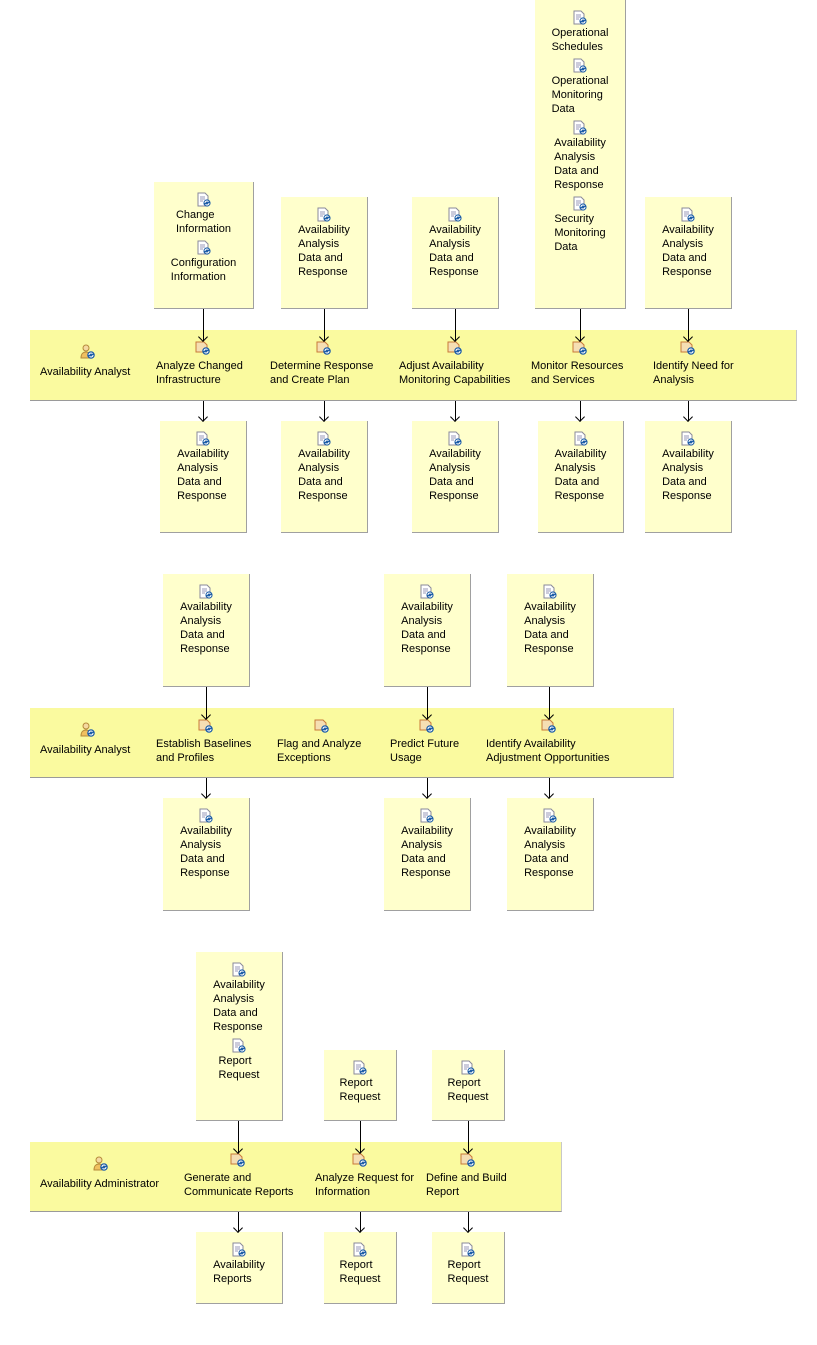 The image size is (817, 1345). What do you see at coordinates (211, 373) in the screenshot?
I see `task-label: Analyze Changed Infrastructure` at bounding box center [211, 373].